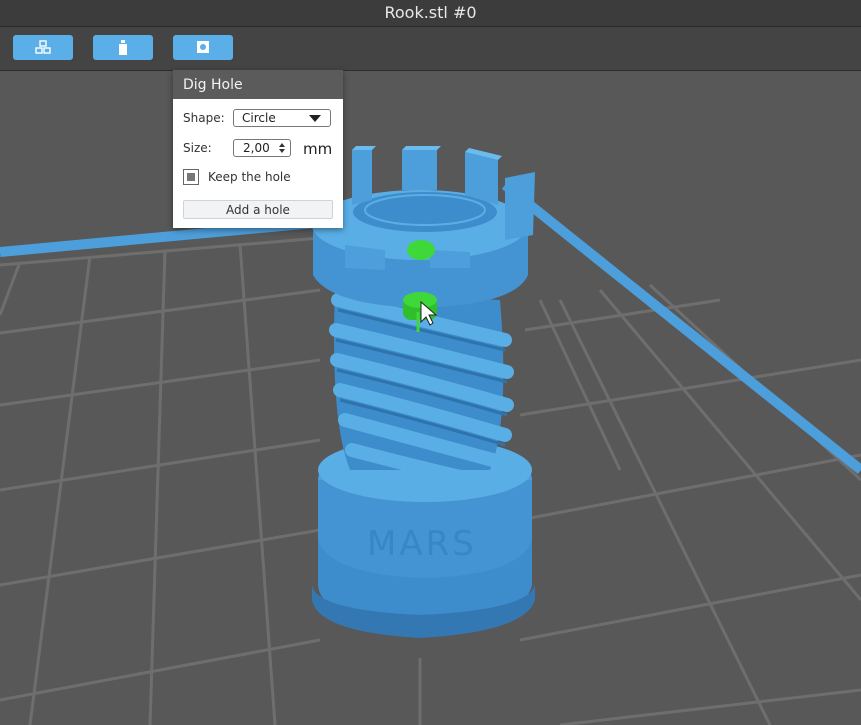  I want to click on keep-hole-checkbox, so click(191, 177).